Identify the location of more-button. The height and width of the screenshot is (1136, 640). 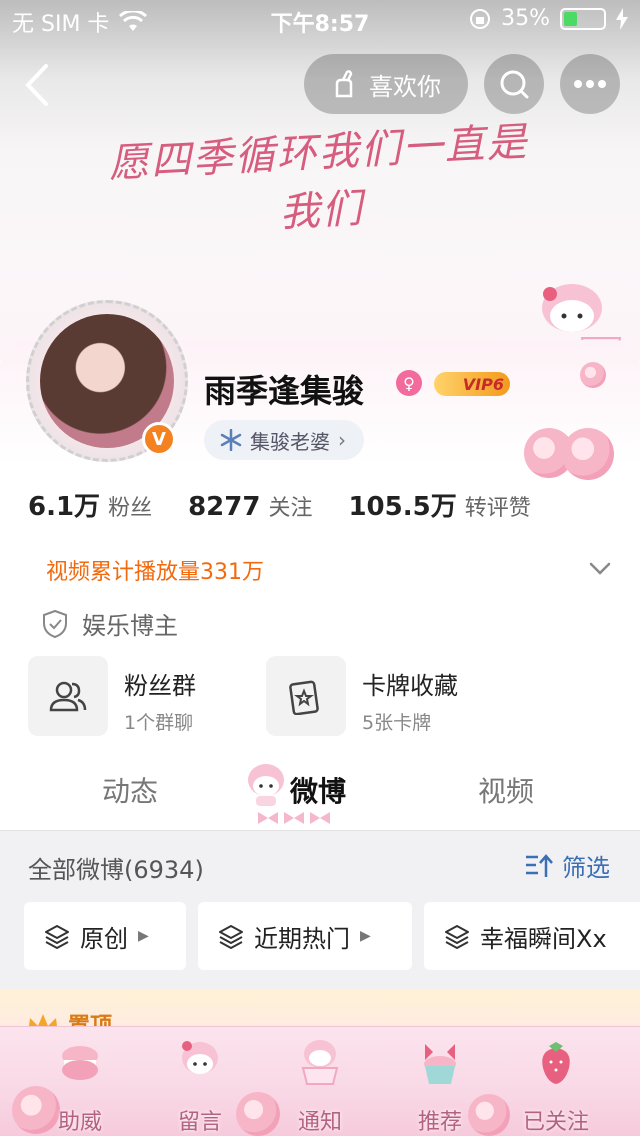
(590, 84).